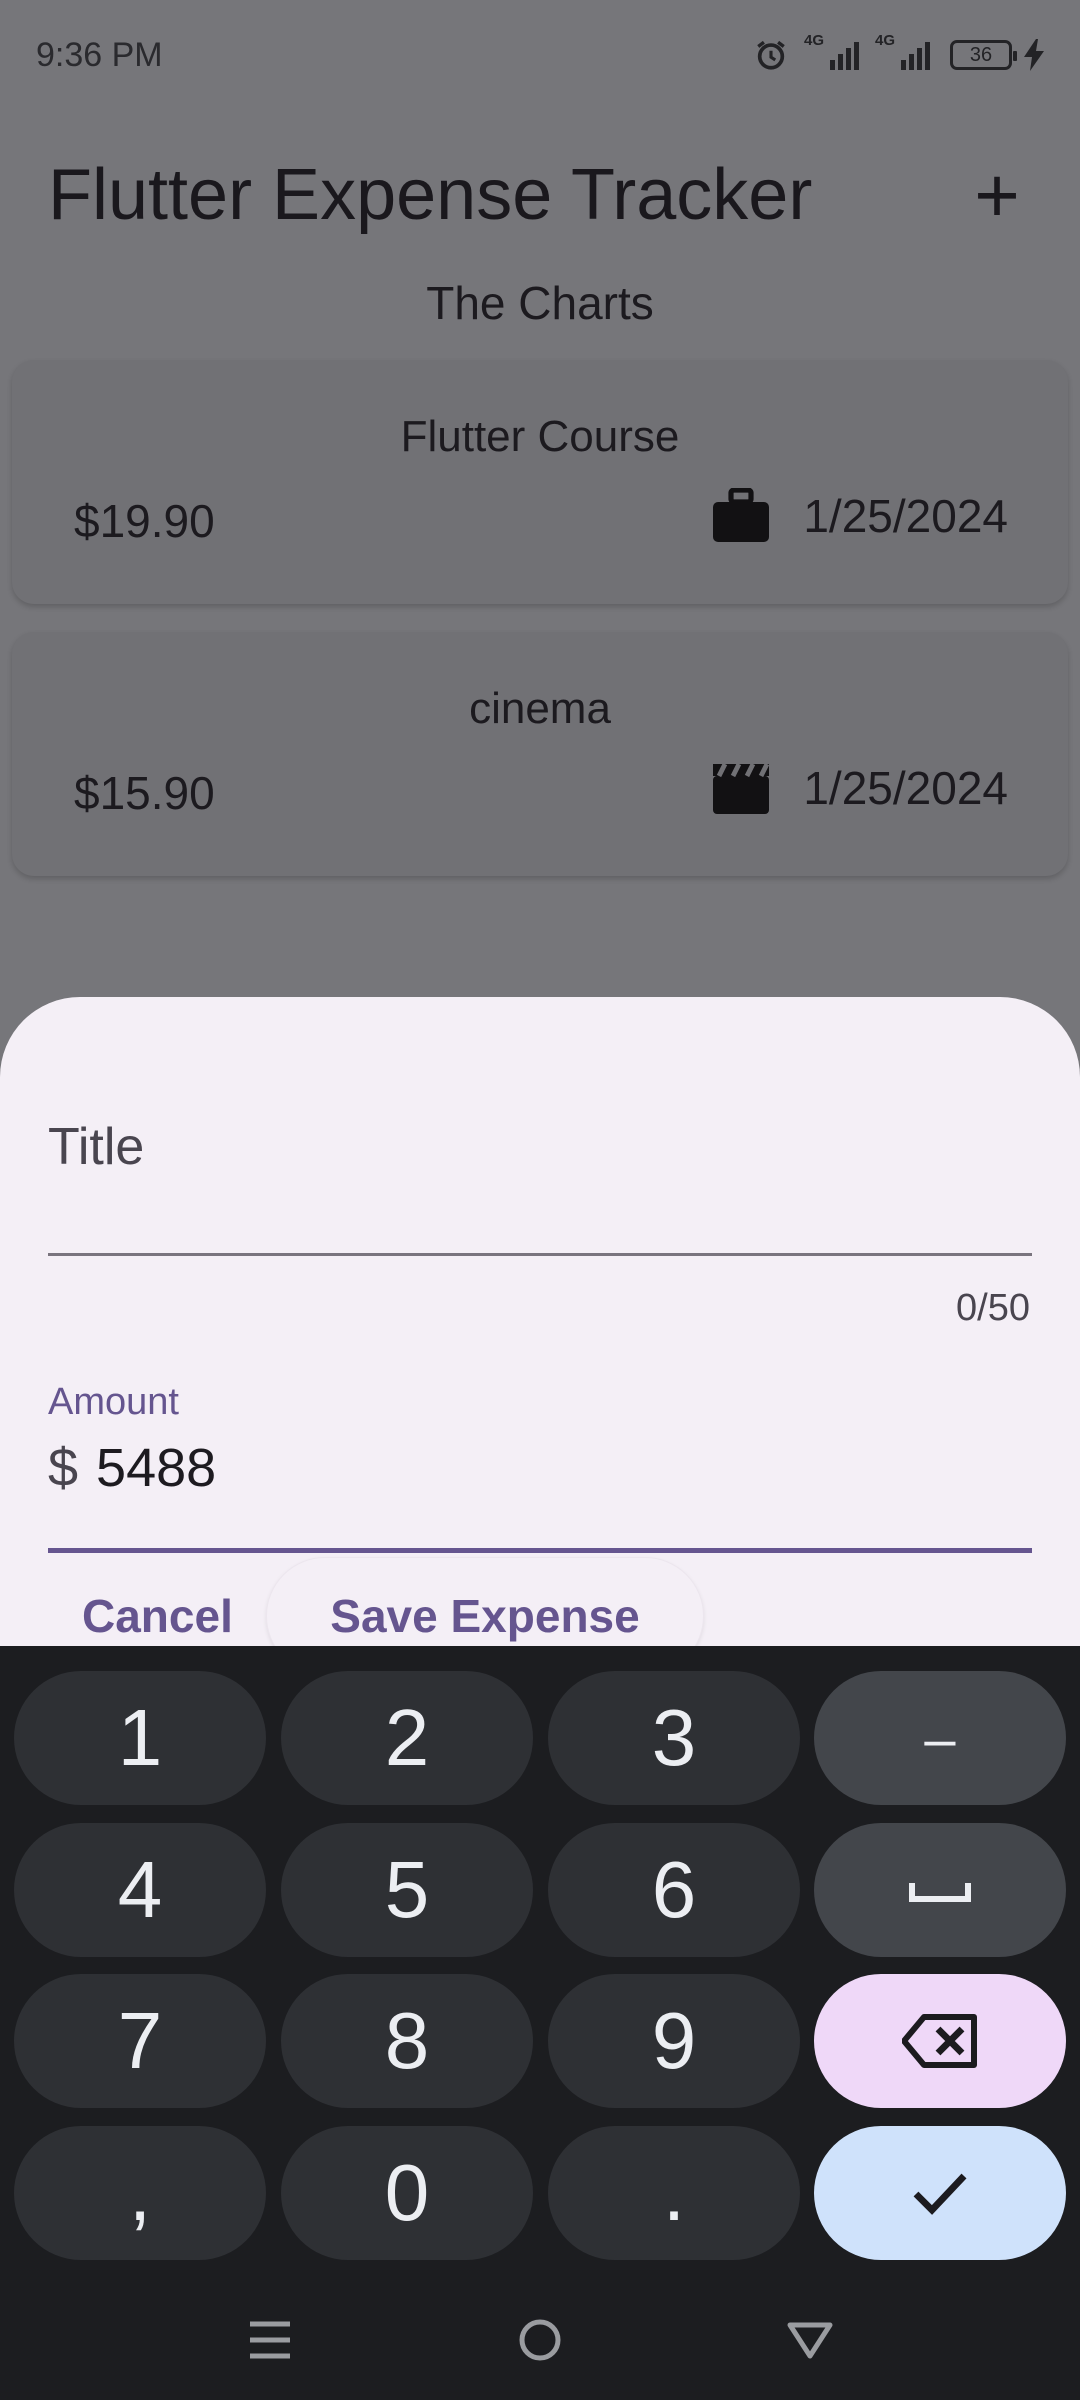 The height and width of the screenshot is (2400, 1080). Describe the element at coordinates (674, 1738) in the screenshot. I see `key-3: 3` at that location.